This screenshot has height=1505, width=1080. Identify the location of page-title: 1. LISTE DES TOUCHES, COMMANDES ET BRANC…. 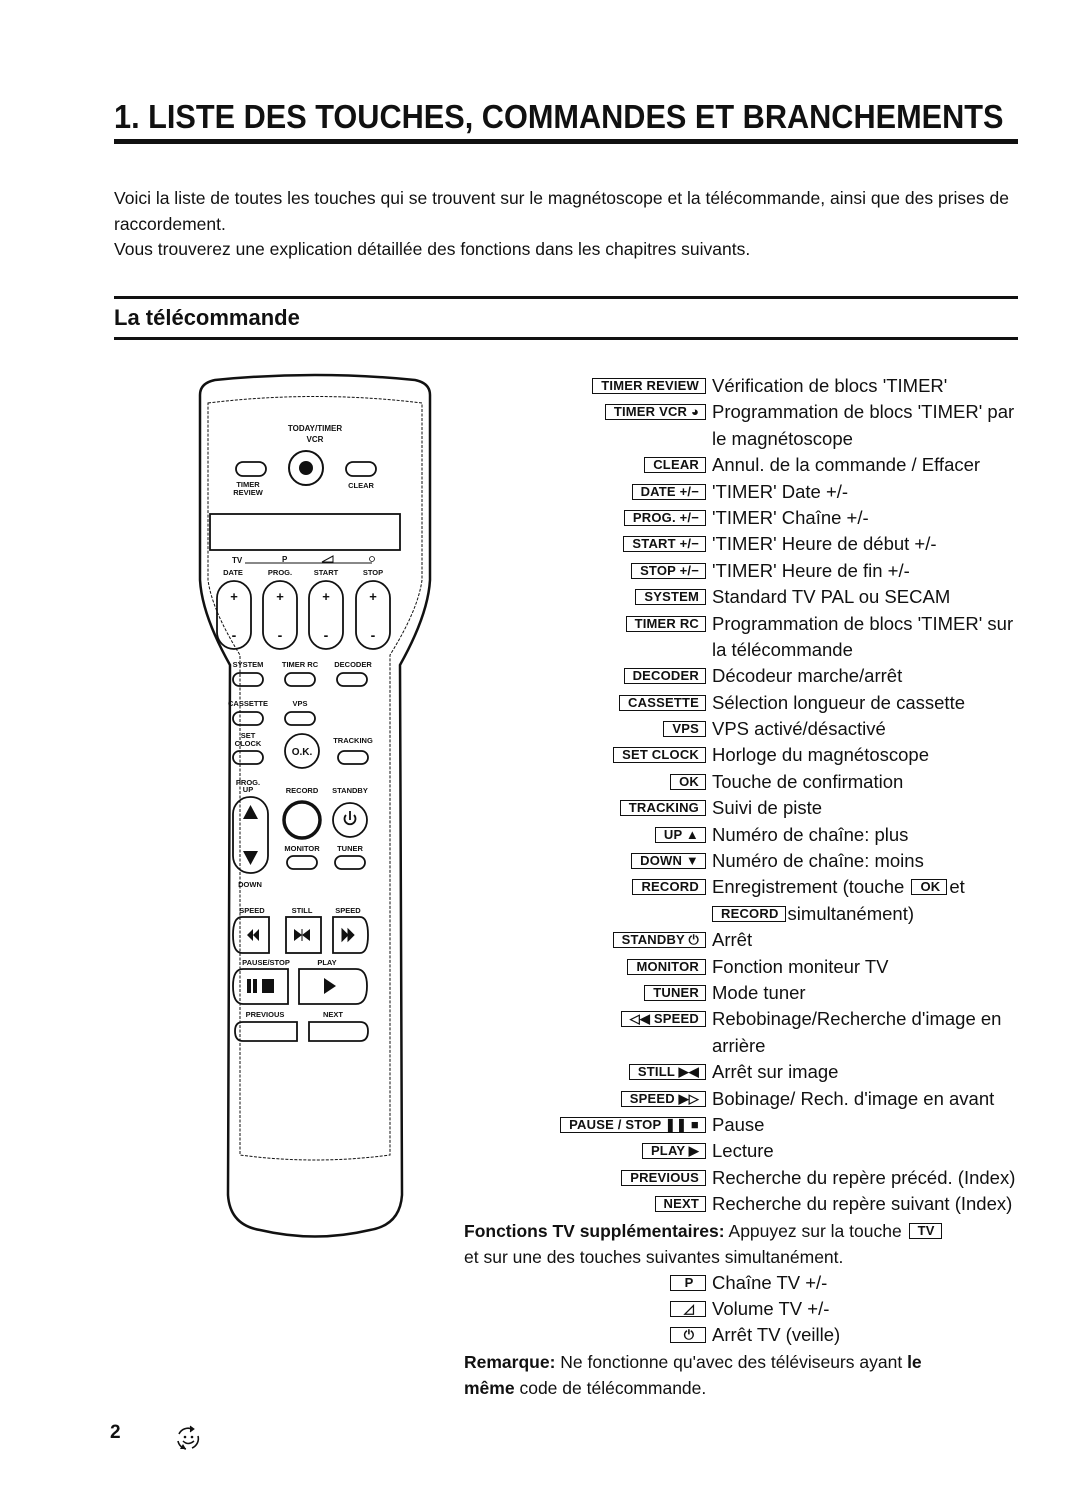
(559, 116).